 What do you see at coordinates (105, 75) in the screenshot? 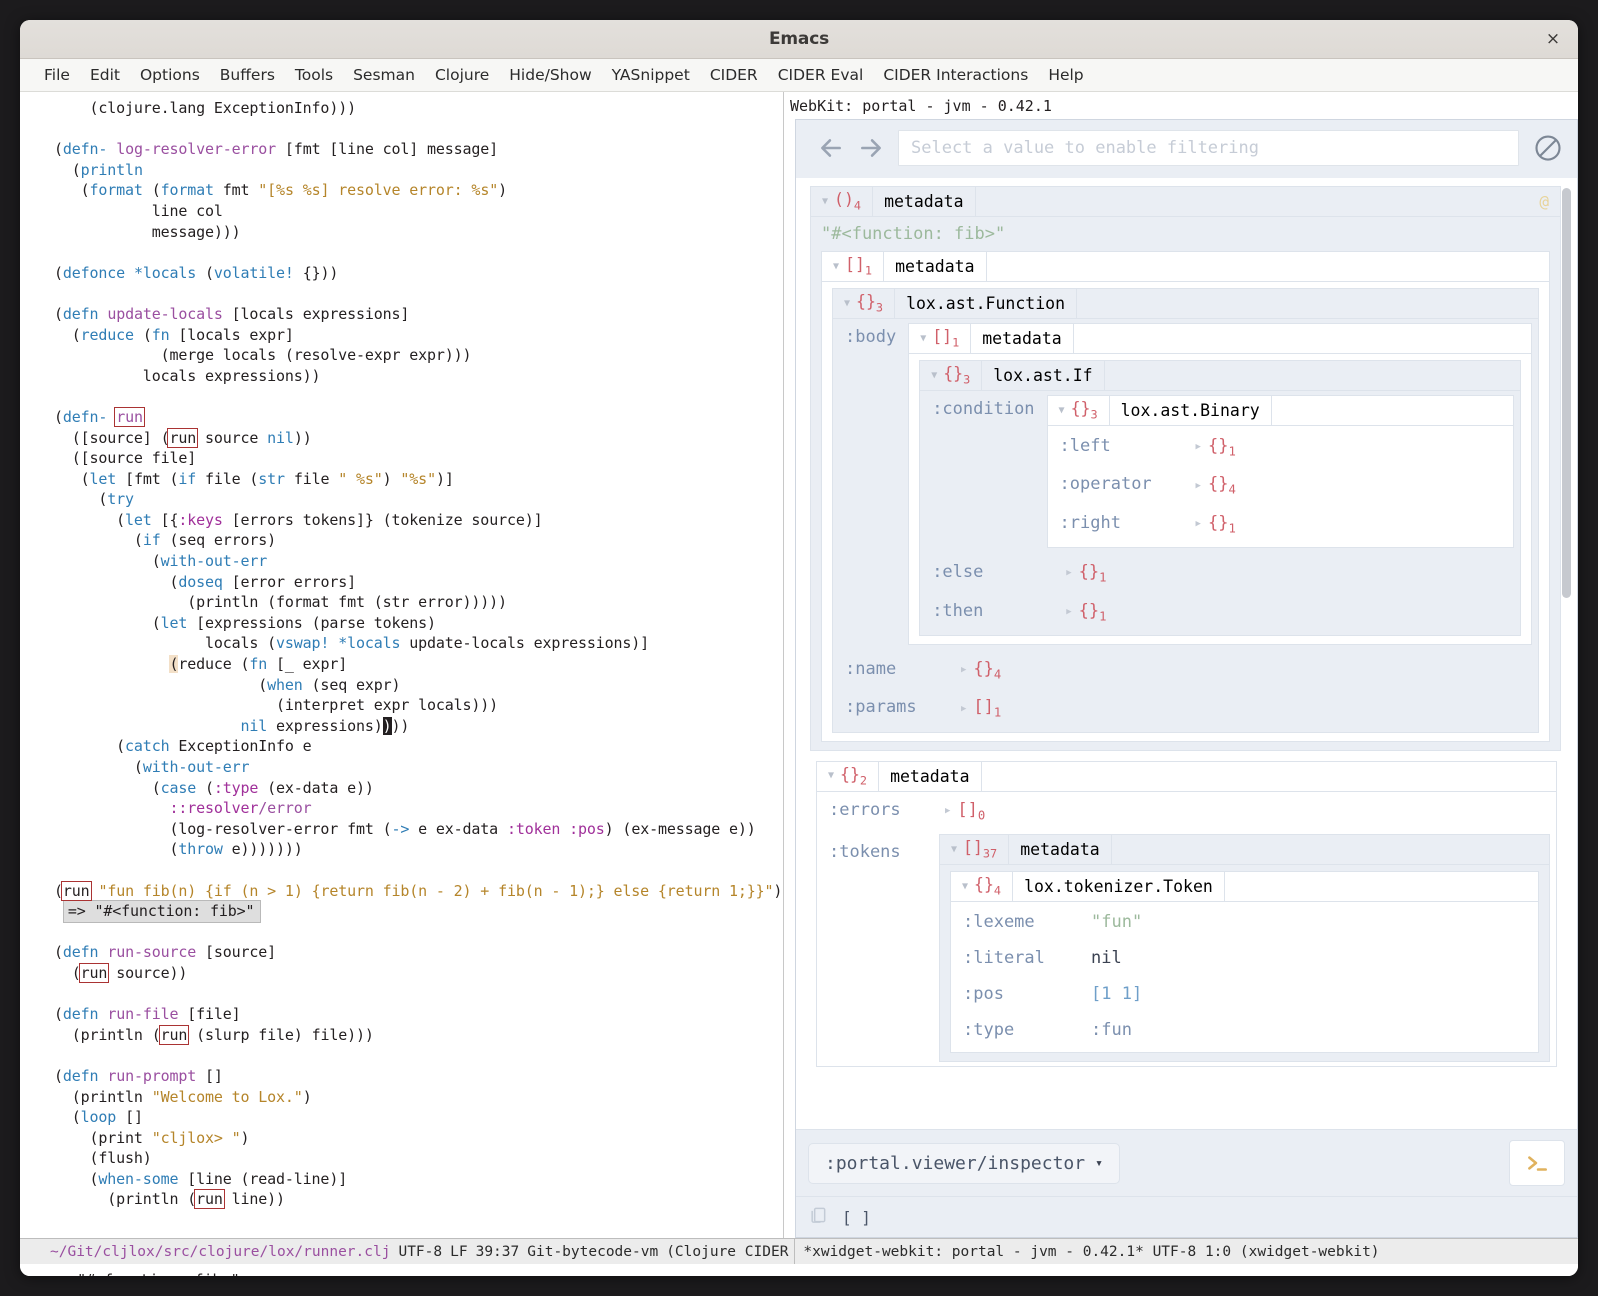
I see `menu-item-edit: Edit` at bounding box center [105, 75].